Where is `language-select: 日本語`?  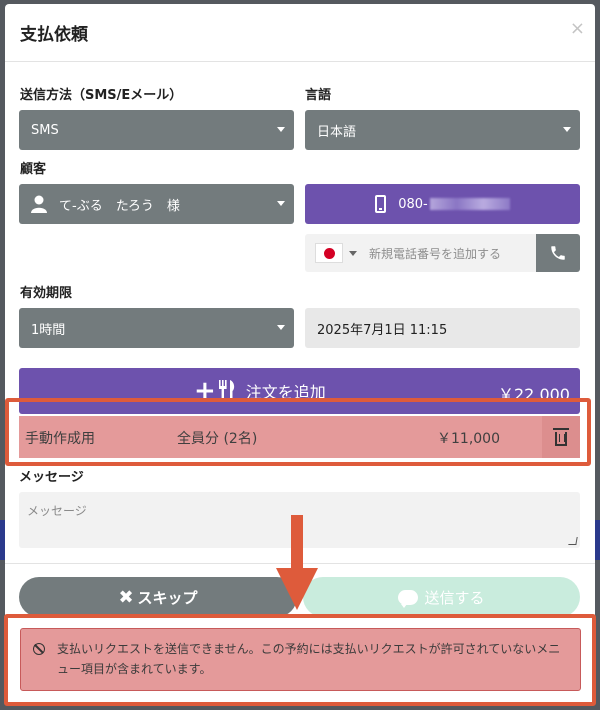 language-select: 日本語 is located at coordinates (442, 130).